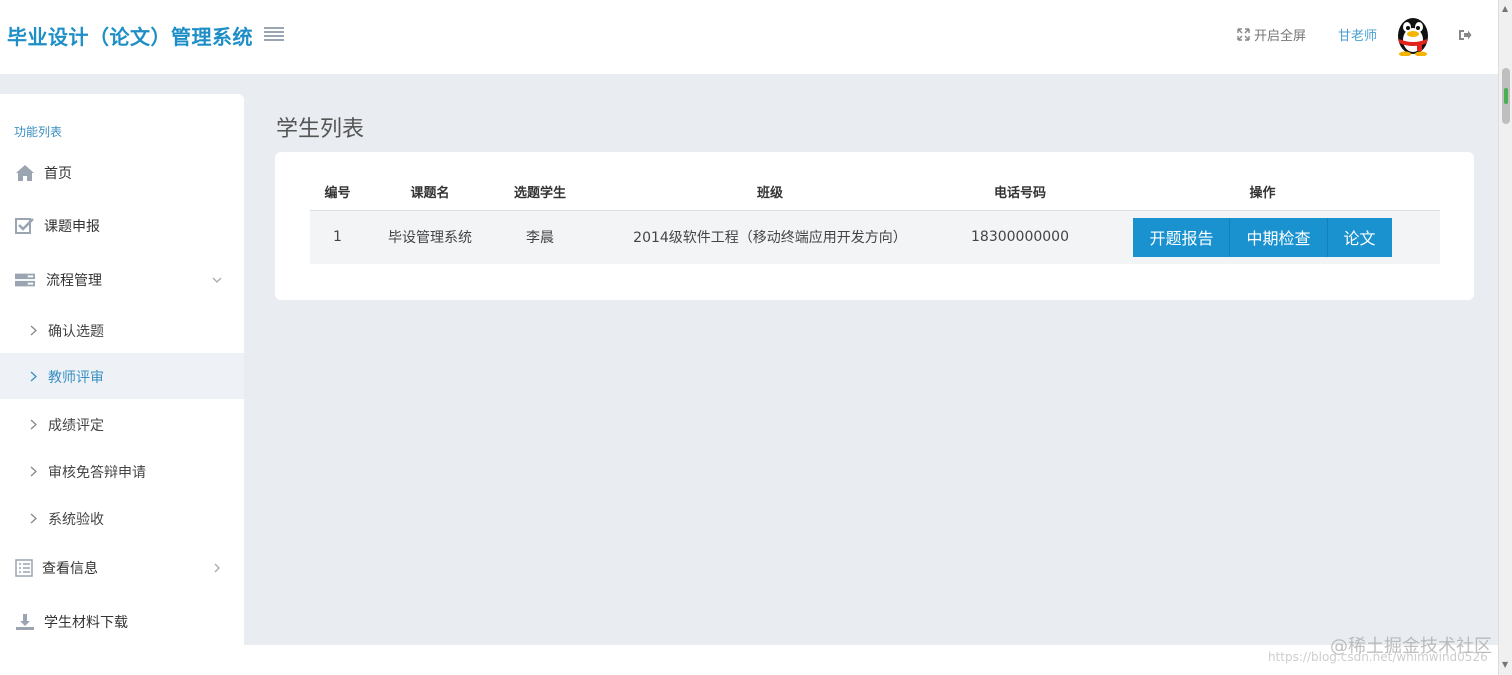 The height and width of the screenshot is (675, 1512). What do you see at coordinates (1505, 8) in the screenshot?
I see `scroll-up-icon: ▲` at bounding box center [1505, 8].